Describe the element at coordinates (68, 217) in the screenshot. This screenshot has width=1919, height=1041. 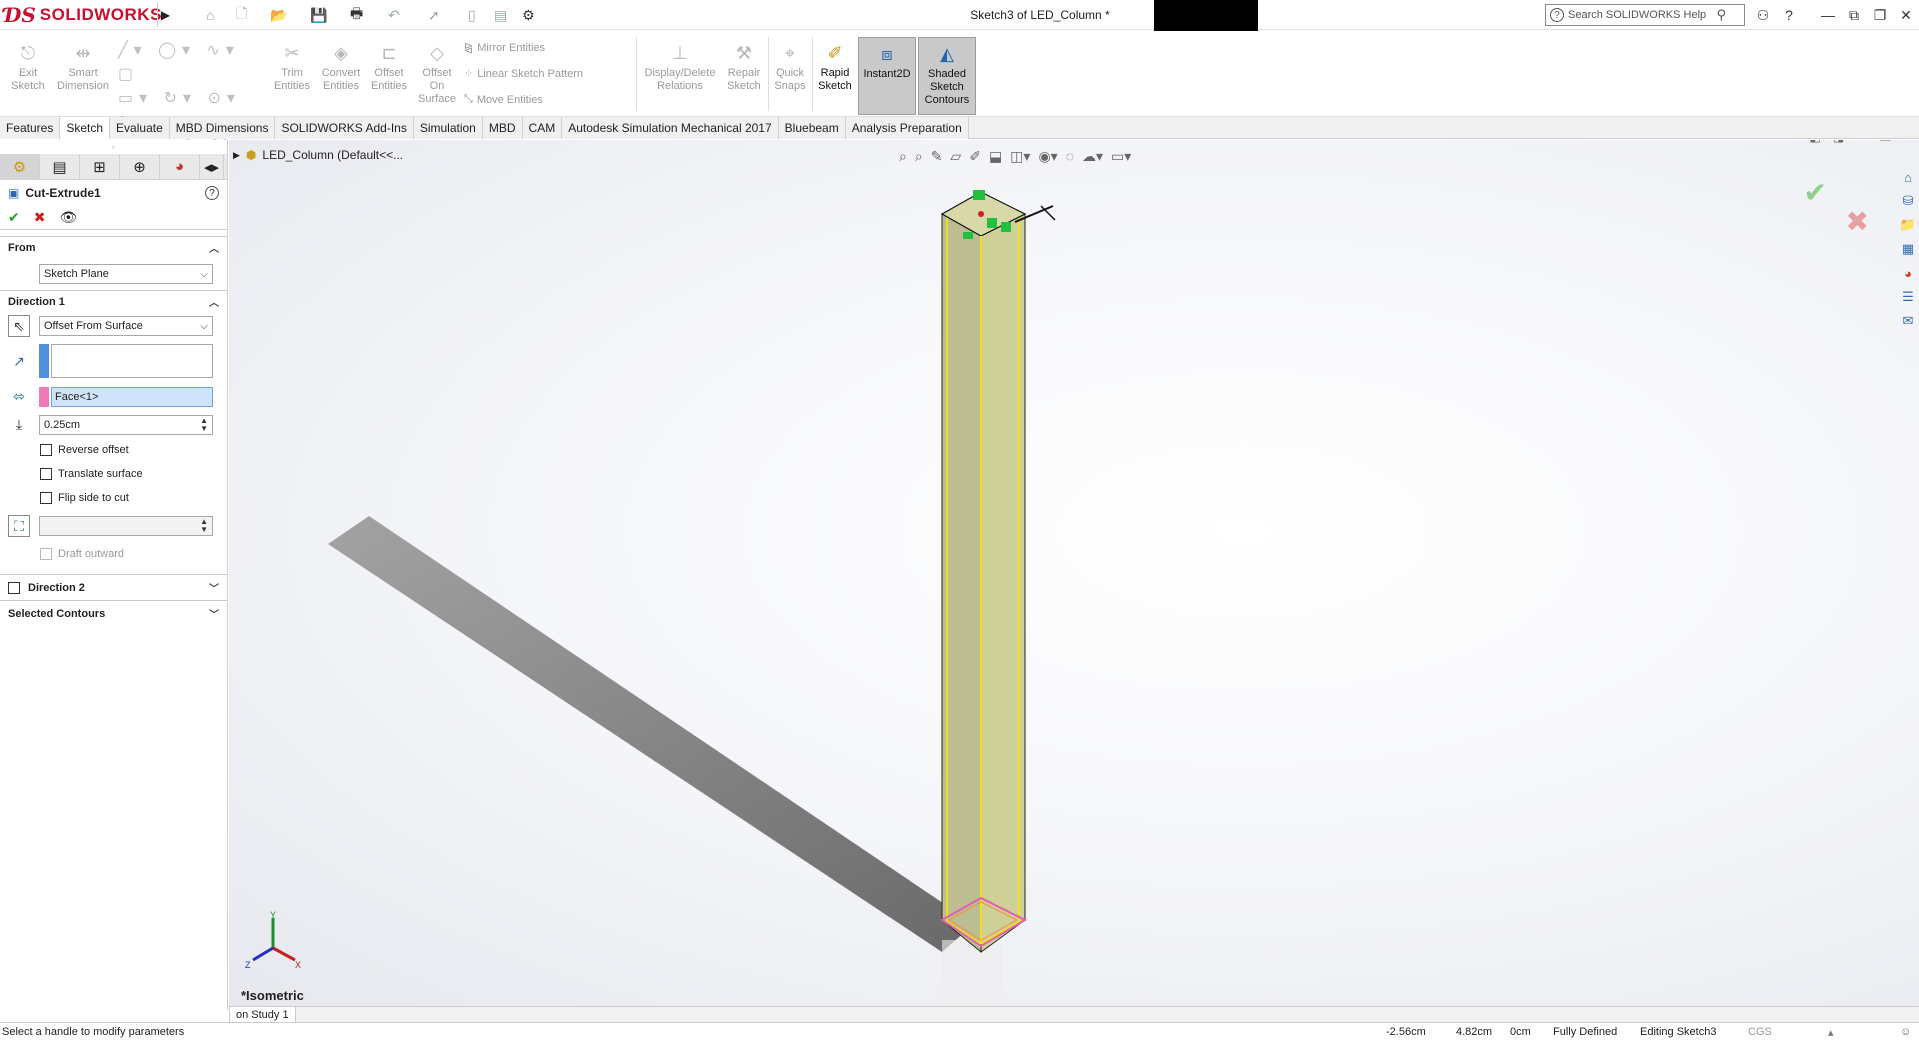
I see `preview-eye-icon: 👁` at that location.